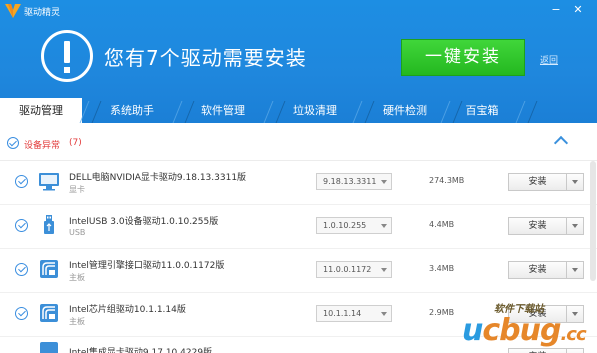  I want to click on version-value: 1.0.10.255, so click(345, 225).